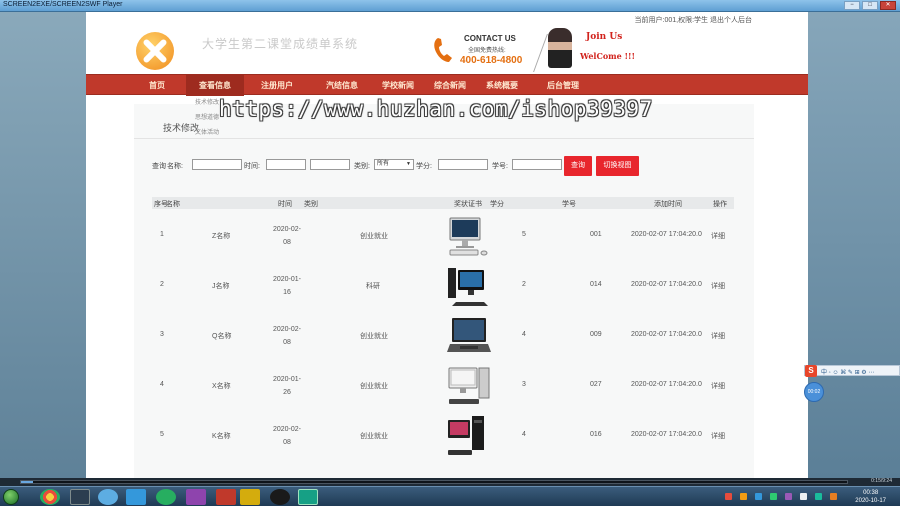 The height and width of the screenshot is (506, 900). I want to click on category-select: 所有 ▼, so click(394, 164).